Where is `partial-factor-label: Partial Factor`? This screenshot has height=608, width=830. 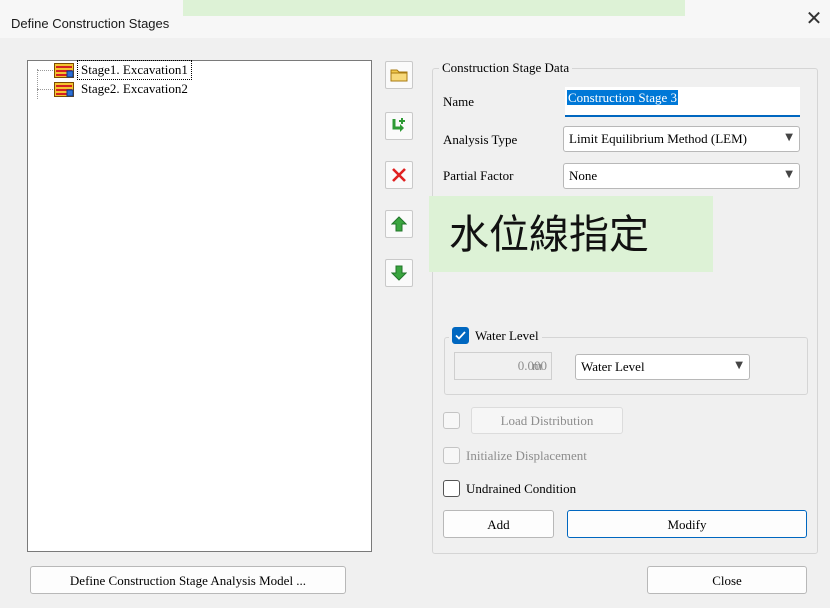
partial-factor-label: Partial Factor is located at coordinates (478, 175).